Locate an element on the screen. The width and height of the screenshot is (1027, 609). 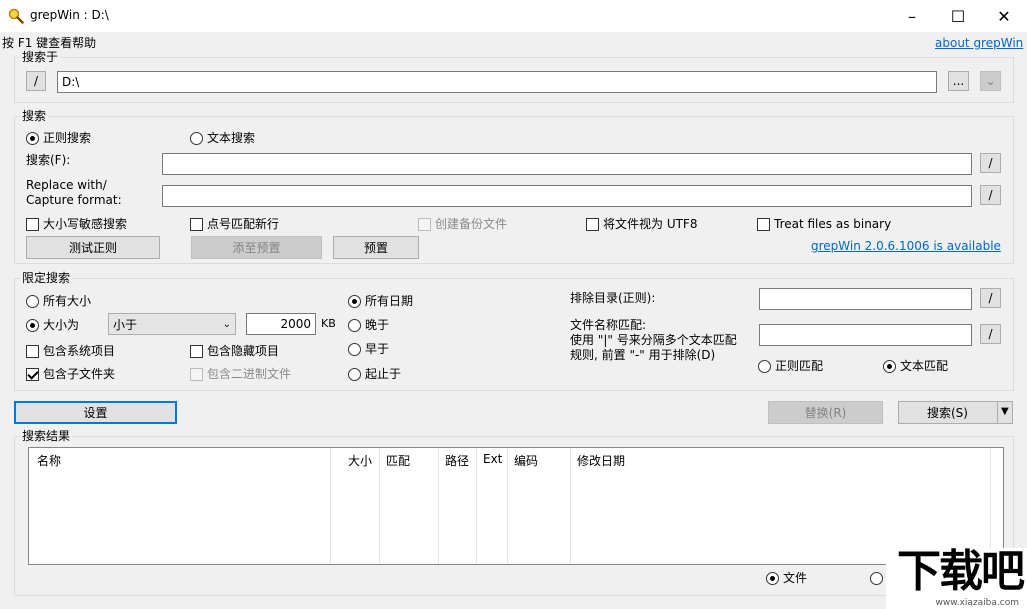
between-option: 起止于 is located at coordinates (374, 374).